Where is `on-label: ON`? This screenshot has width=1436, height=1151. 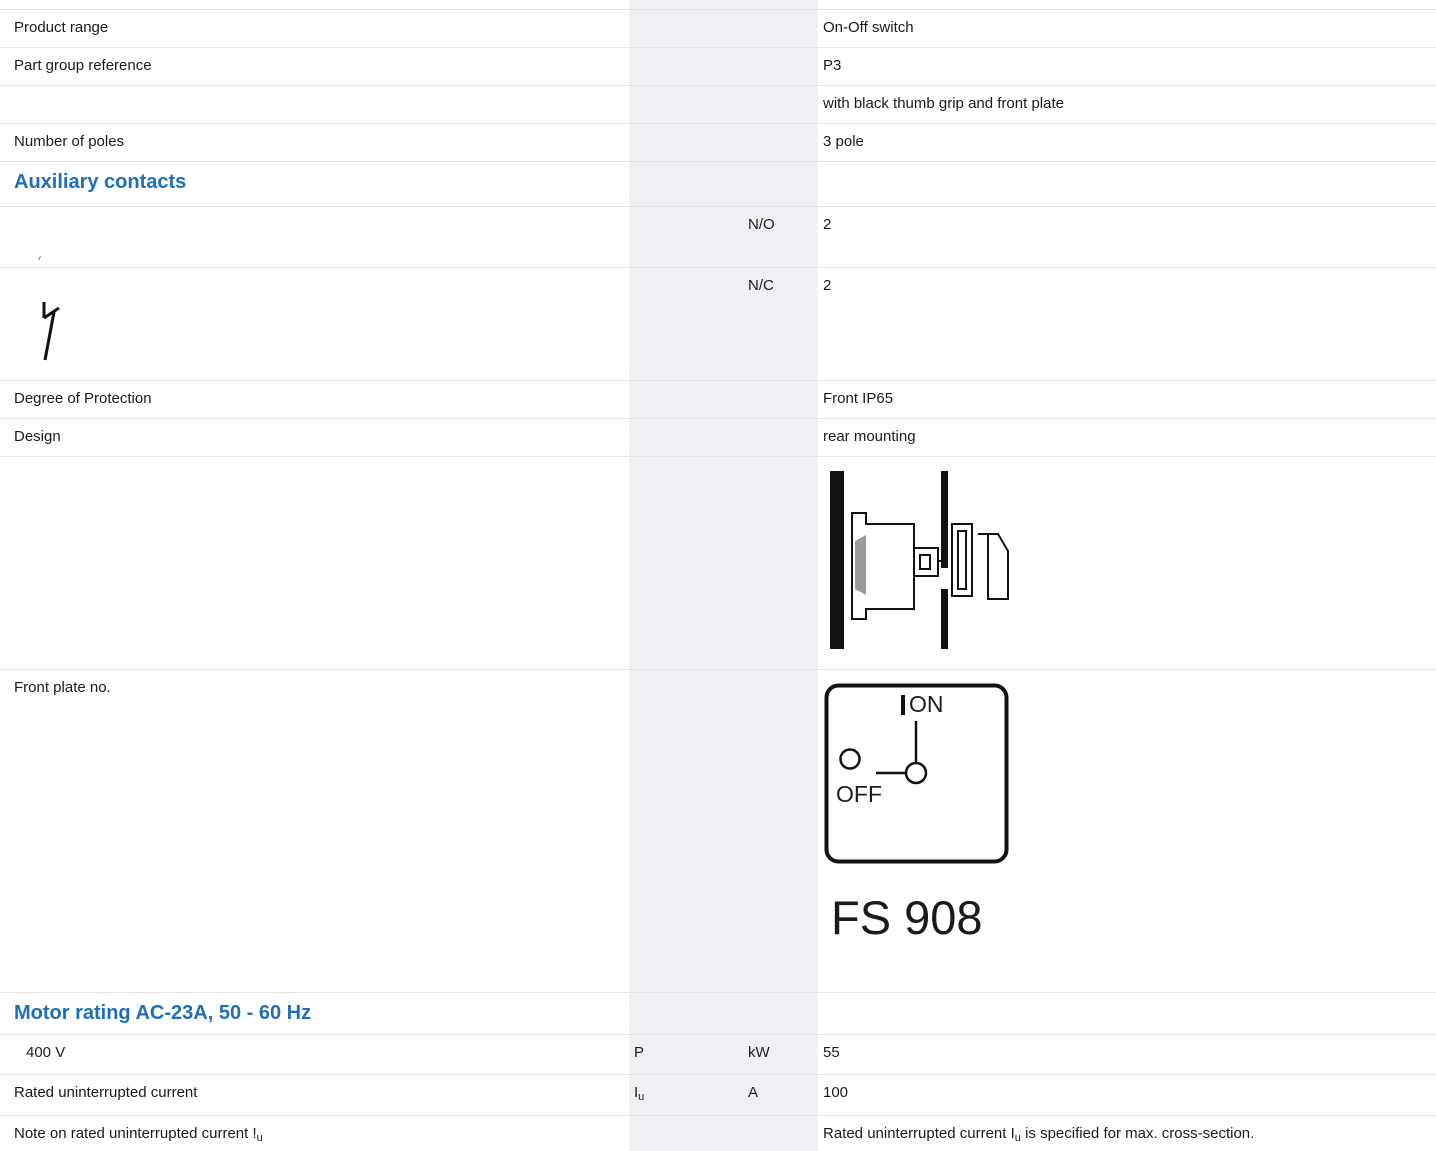
on-label: ON is located at coordinates (926, 704).